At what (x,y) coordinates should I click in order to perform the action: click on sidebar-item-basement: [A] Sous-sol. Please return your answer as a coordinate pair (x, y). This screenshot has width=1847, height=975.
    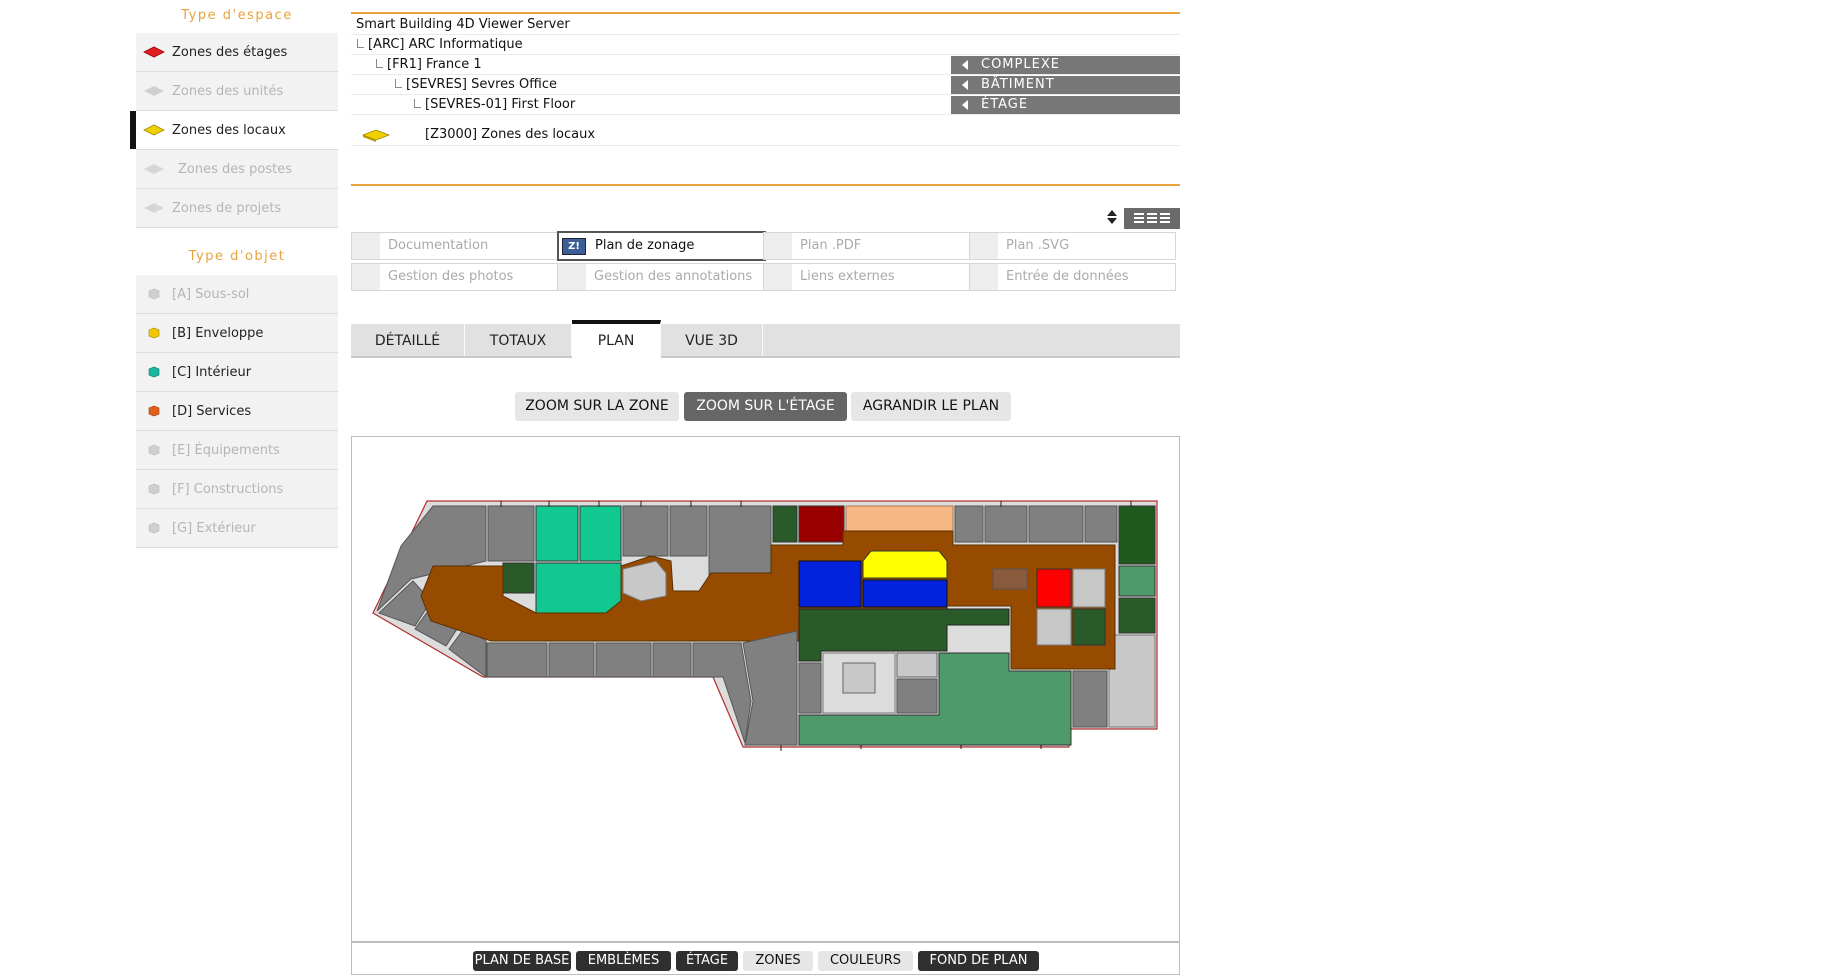
    Looking at the image, I should click on (237, 294).